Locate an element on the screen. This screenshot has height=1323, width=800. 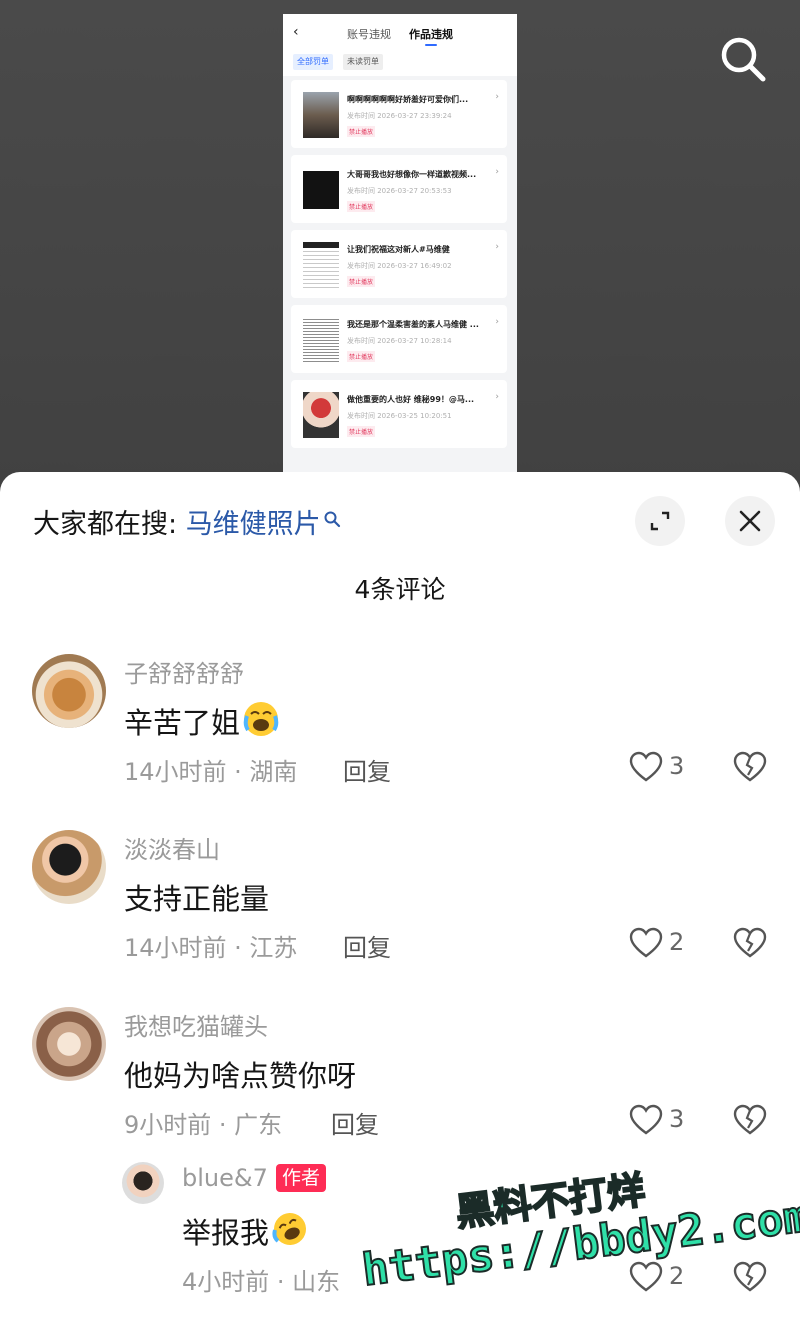
author-badge: 作者 is located at coordinates (301, 1178).